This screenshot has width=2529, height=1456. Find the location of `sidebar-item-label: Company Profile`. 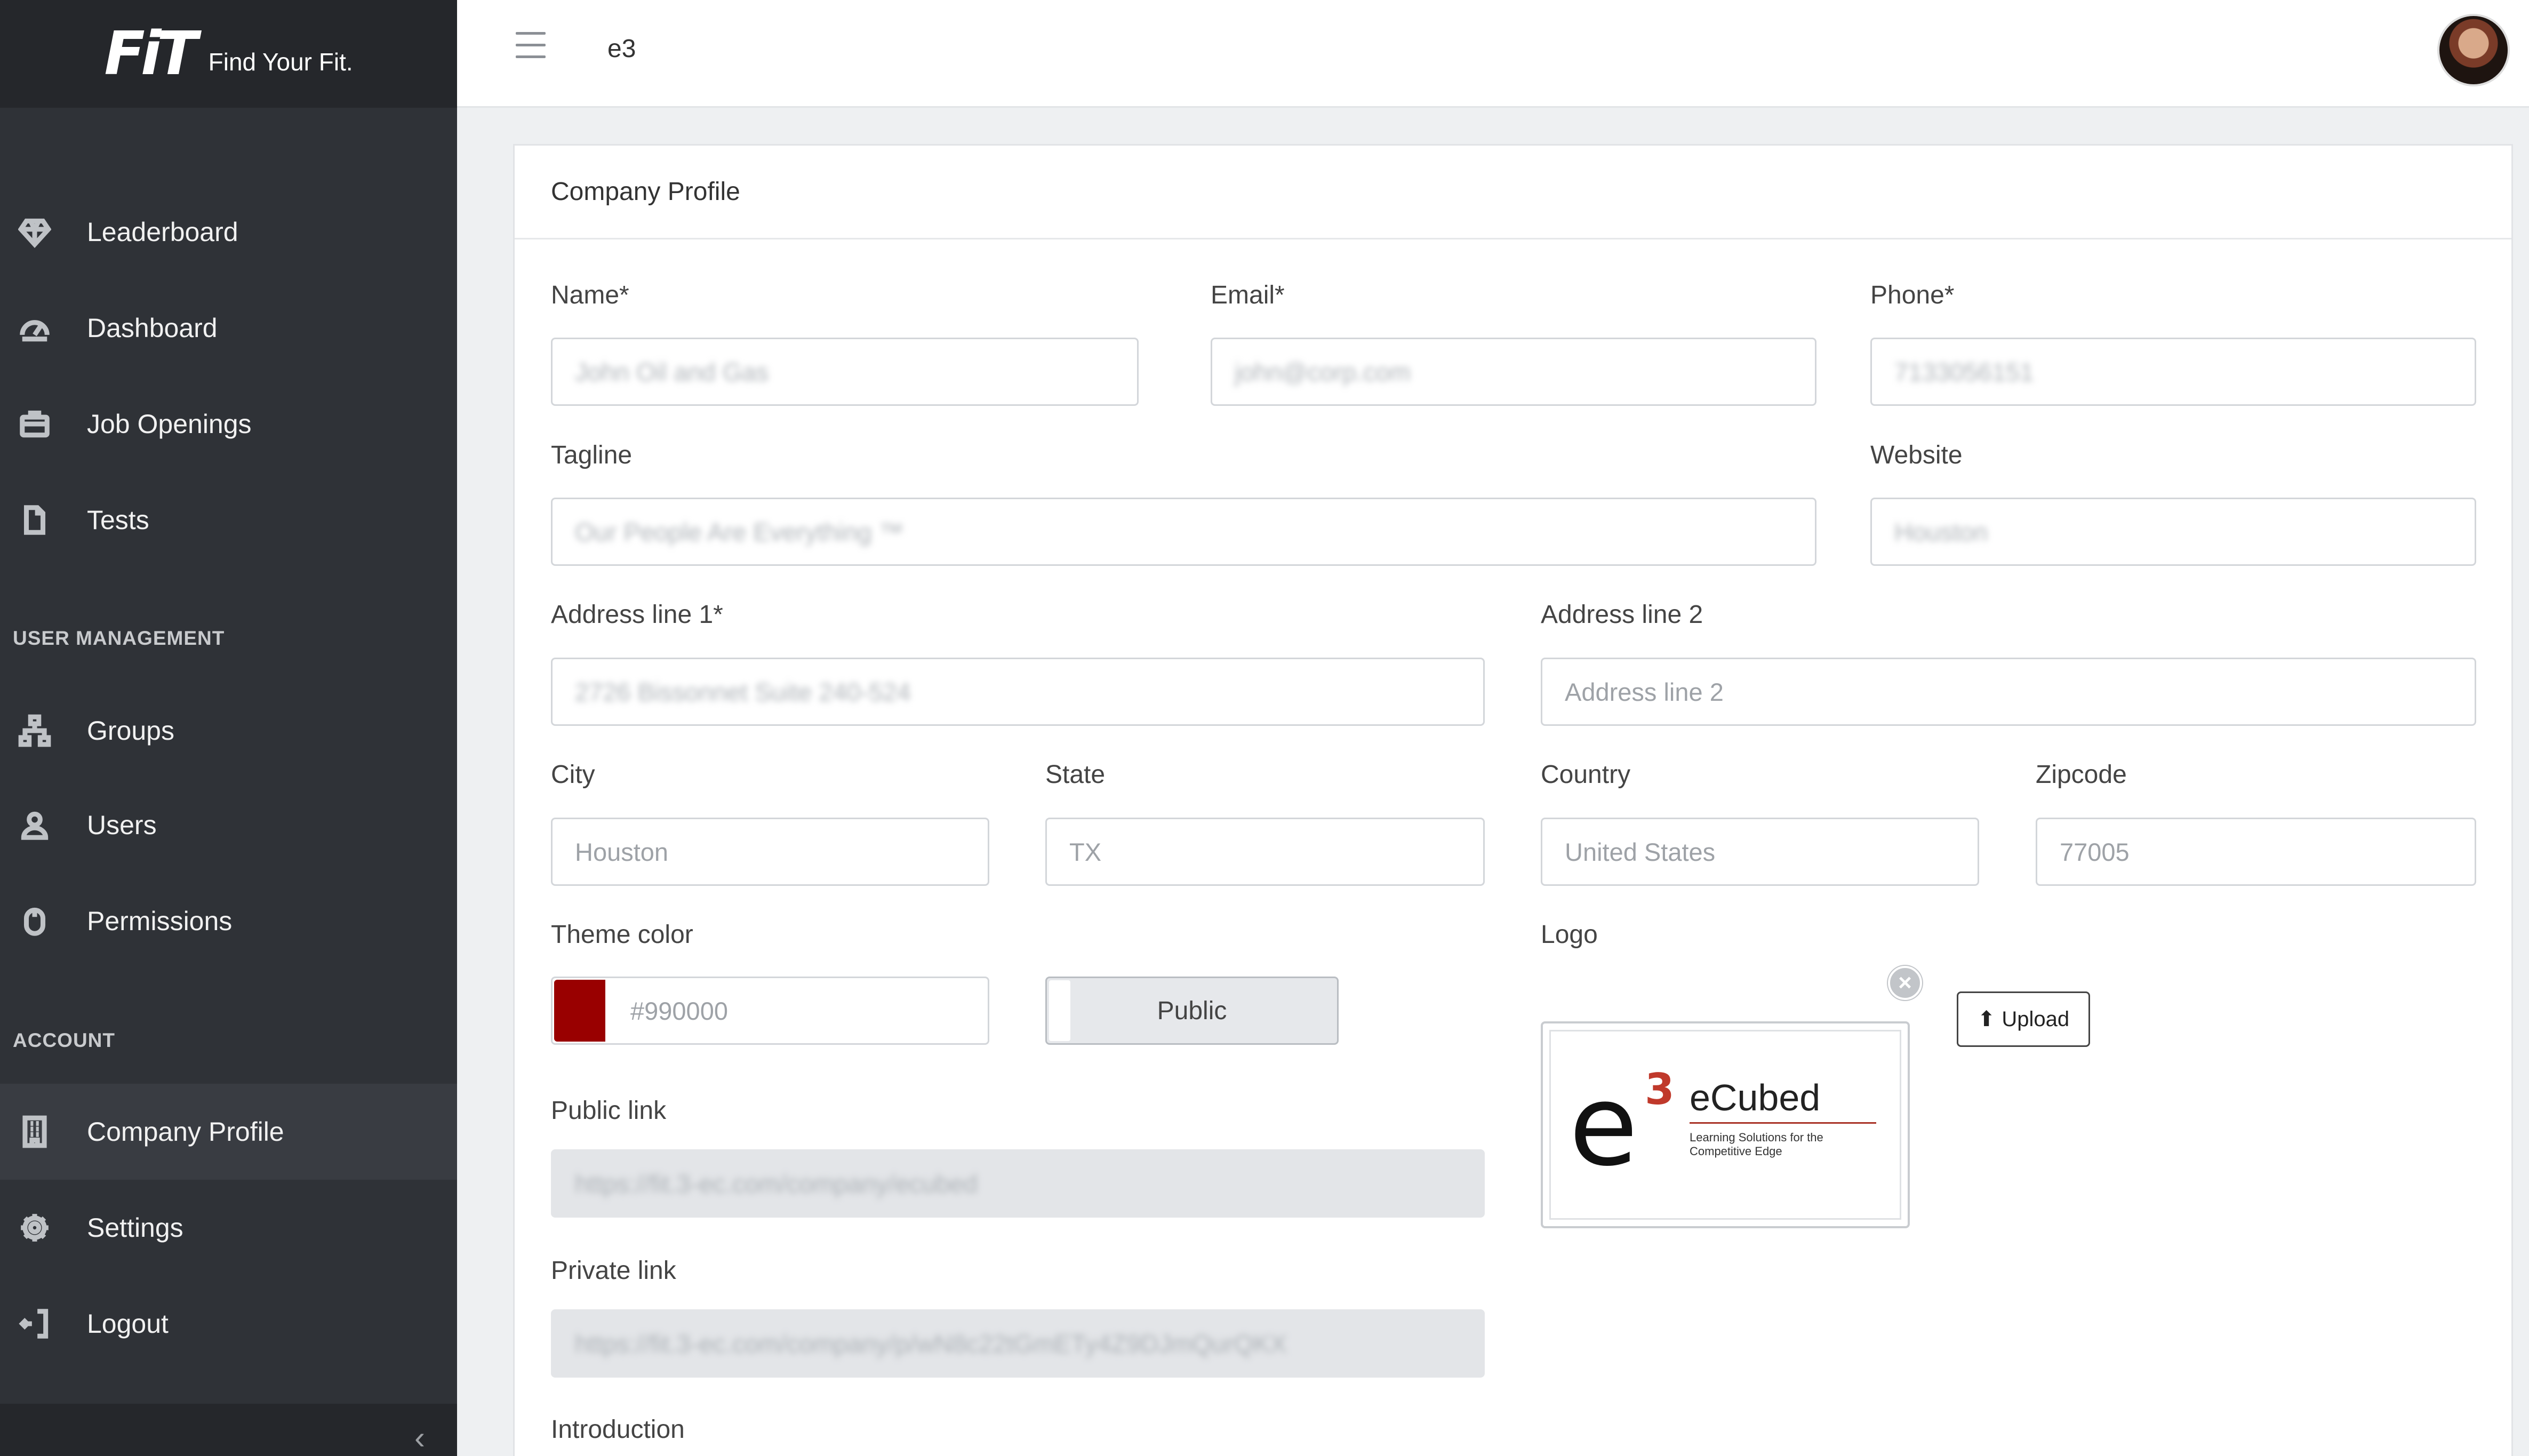

sidebar-item-label: Company Profile is located at coordinates (185, 1132).